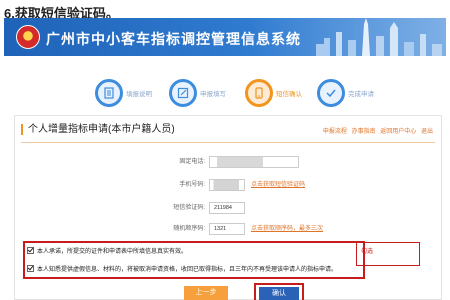 This screenshot has height=300, width=450. What do you see at coordinates (388, 254) in the screenshot?
I see `annotation-box: 勾选` at bounding box center [388, 254].